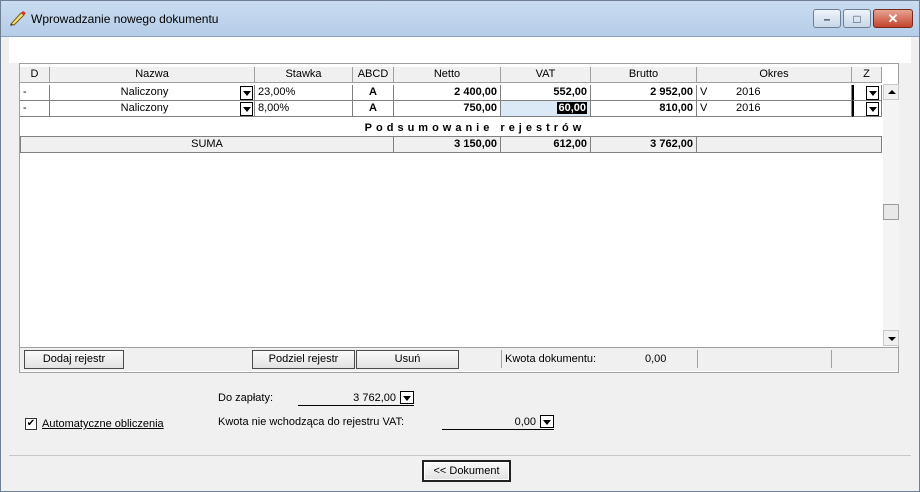 Image resolution: width=920 pixels, height=492 pixels. Describe the element at coordinates (18, 18) in the screenshot. I see `pen-icon` at that location.